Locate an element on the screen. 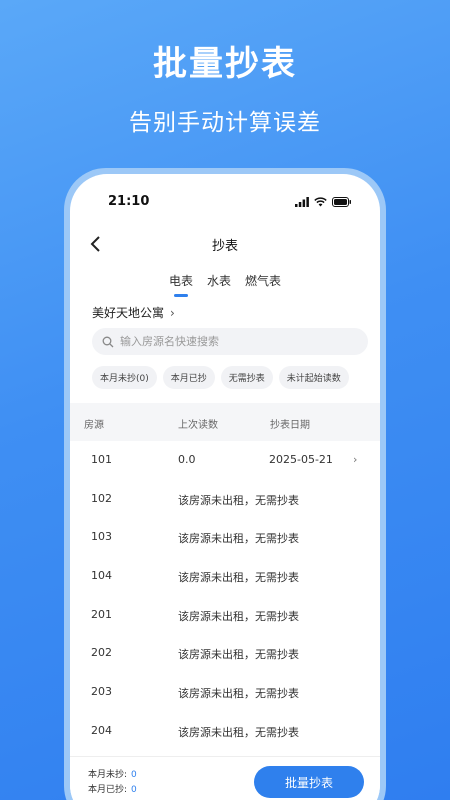  meter-tabs: 电表 水表 燃气表 is located at coordinates (225, 284).